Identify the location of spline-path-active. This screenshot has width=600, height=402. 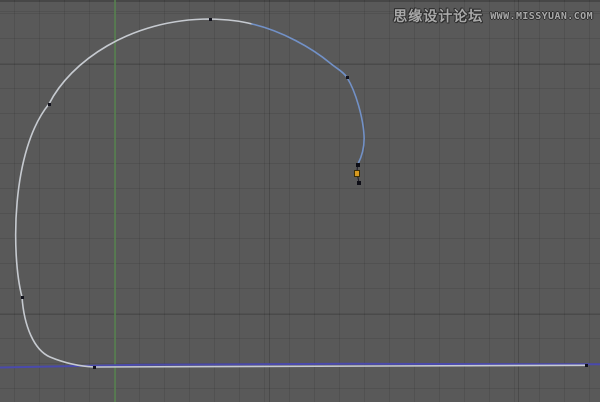
(308, 94).